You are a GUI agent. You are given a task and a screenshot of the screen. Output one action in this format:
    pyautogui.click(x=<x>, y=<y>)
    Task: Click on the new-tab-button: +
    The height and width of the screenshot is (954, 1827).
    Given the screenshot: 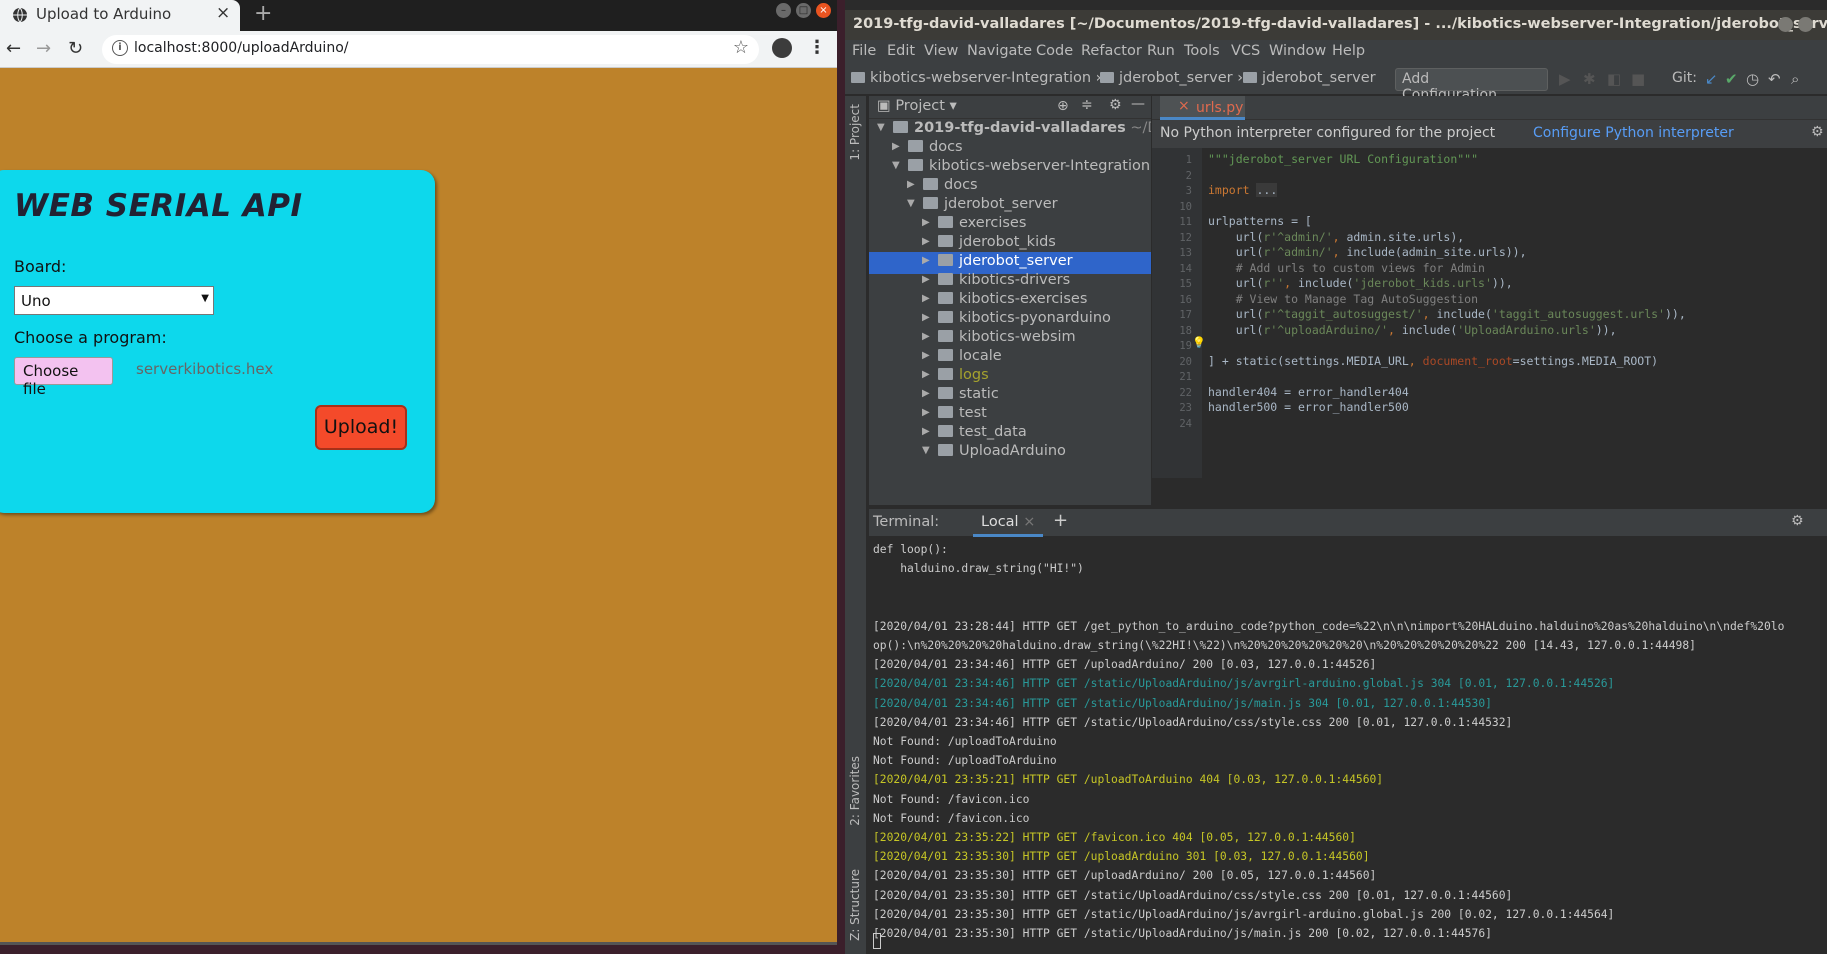 What is the action you would take?
    pyautogui.click(x=263, y=13)
    